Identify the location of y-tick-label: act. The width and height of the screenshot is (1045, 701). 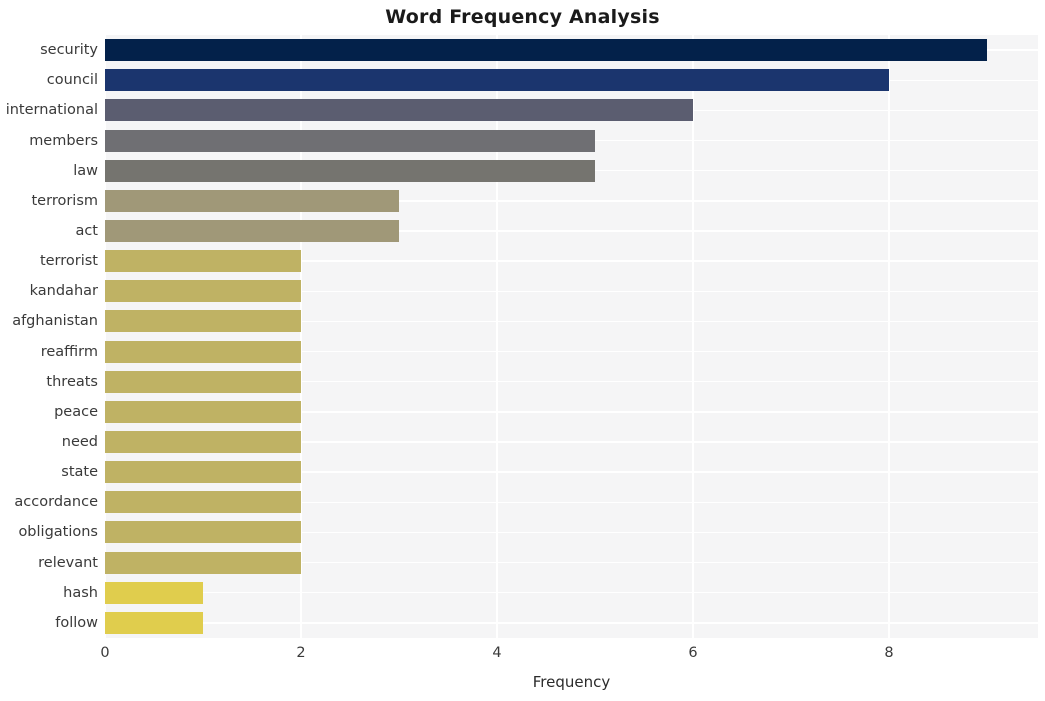
(86, 230).